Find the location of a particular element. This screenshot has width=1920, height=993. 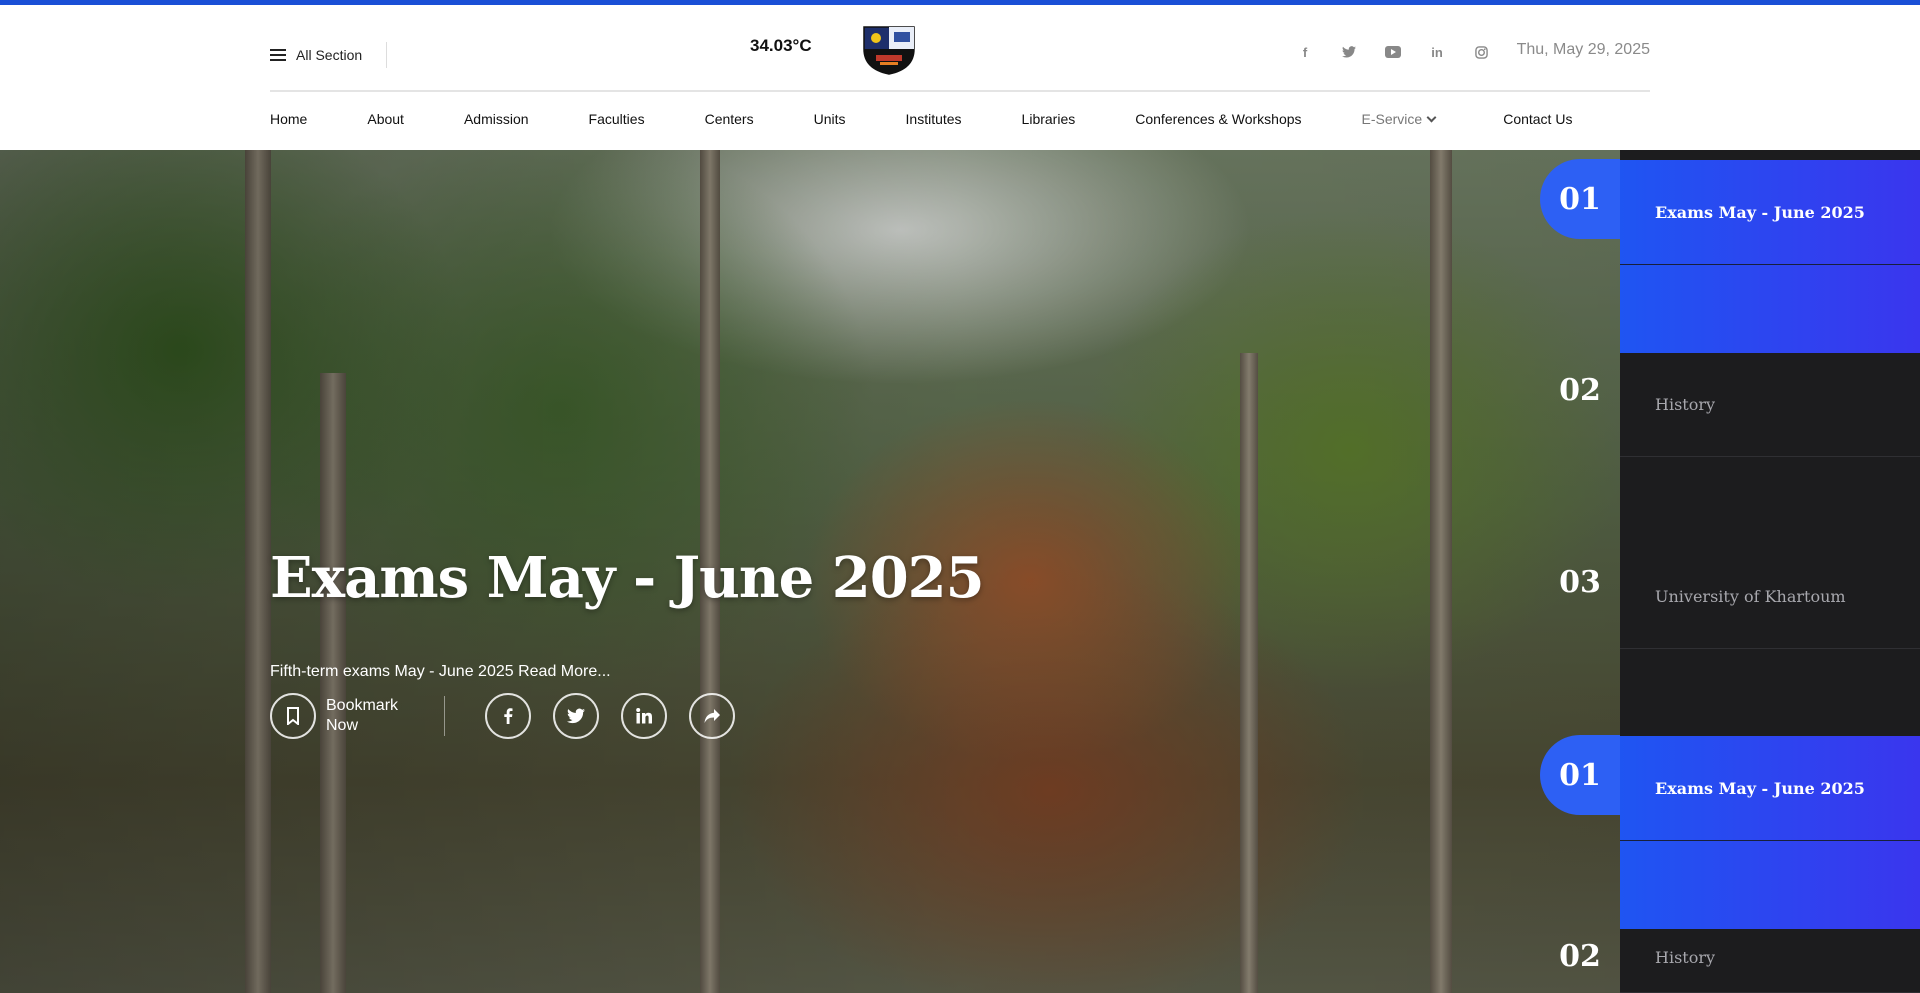

nav-about: About is located at coordinates (385, 119).